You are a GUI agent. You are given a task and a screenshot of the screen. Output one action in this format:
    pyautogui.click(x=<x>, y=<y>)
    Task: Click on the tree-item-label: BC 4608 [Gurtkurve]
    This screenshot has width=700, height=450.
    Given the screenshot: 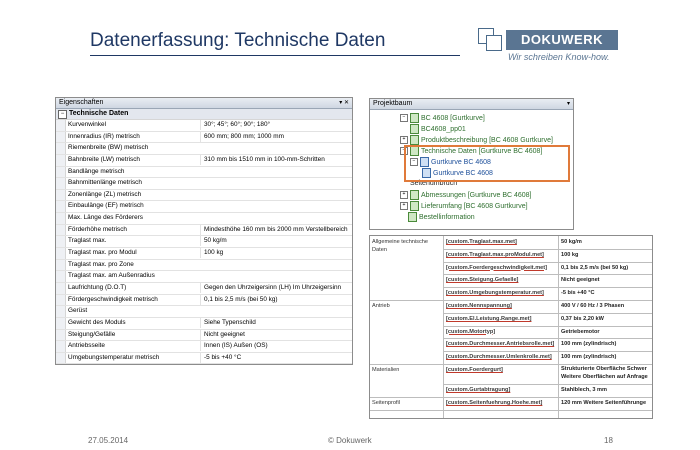 What is the action you would take?
    pyautogui.click(x=453, y=118)
    